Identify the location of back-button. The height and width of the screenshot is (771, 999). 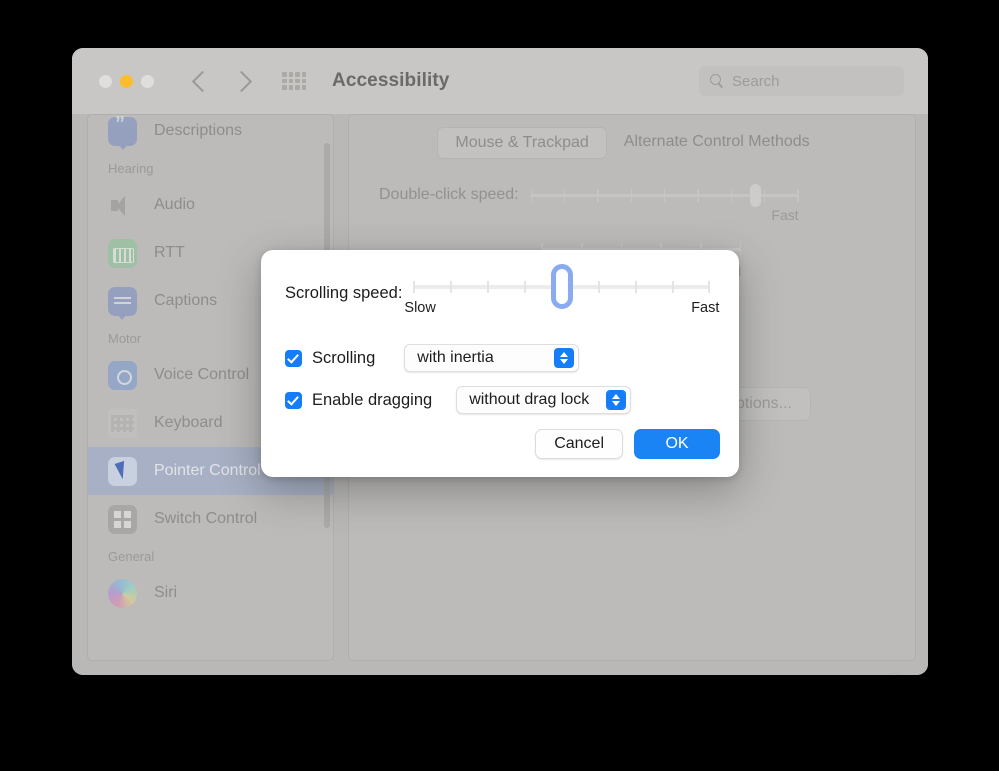
(202, 81).